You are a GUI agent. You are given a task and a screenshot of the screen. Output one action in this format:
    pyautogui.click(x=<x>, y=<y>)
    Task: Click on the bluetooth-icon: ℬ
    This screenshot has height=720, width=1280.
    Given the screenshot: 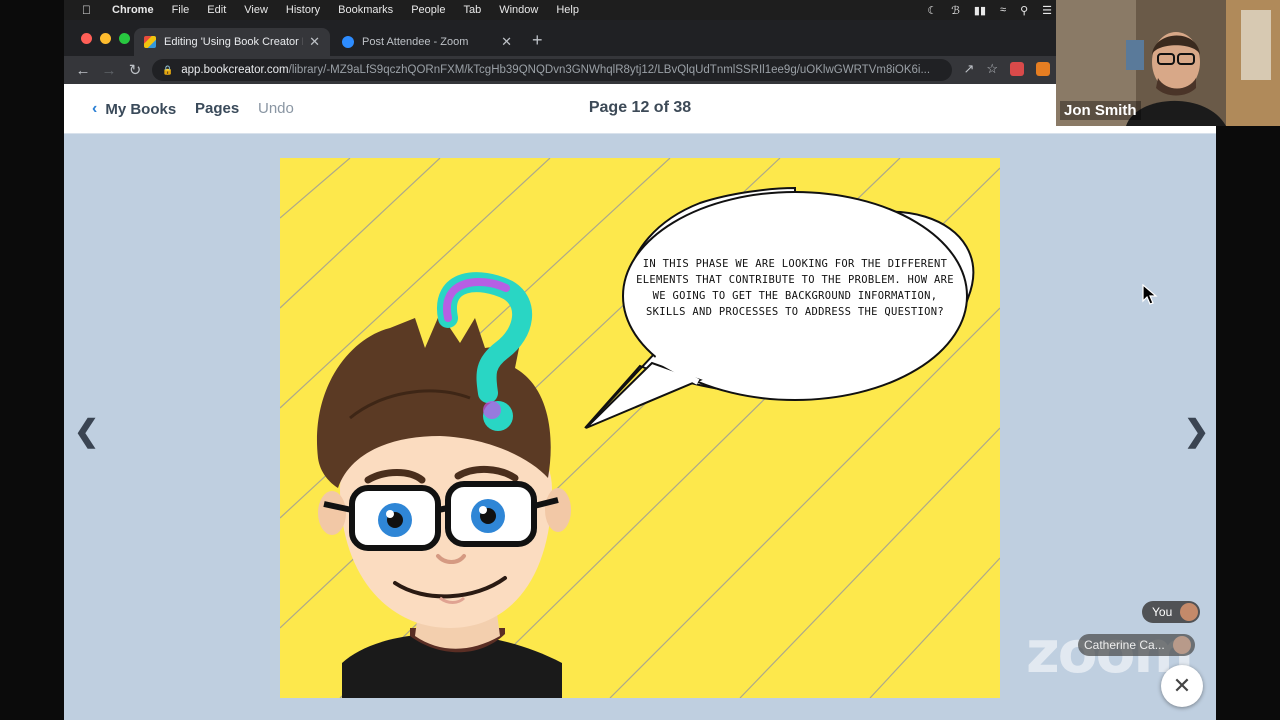 What is the action you would take?
    pyautogui.click(x=955, y=10)
    